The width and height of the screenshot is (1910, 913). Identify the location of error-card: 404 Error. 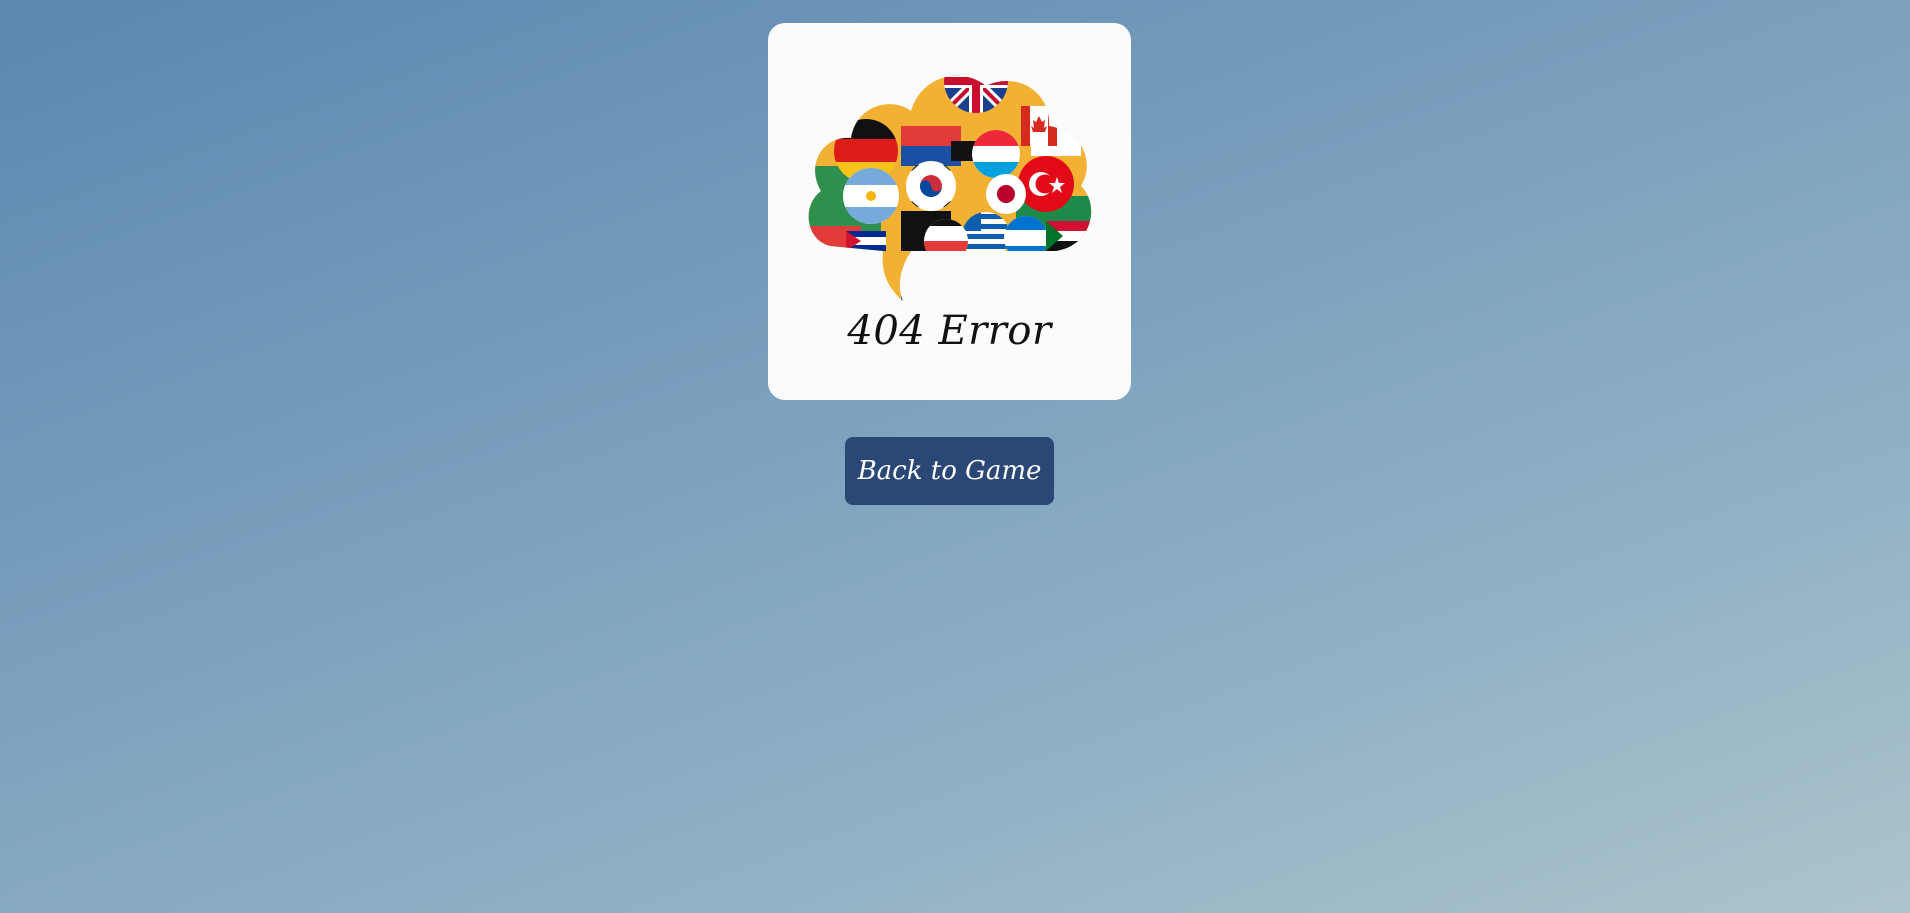
(949, 211).